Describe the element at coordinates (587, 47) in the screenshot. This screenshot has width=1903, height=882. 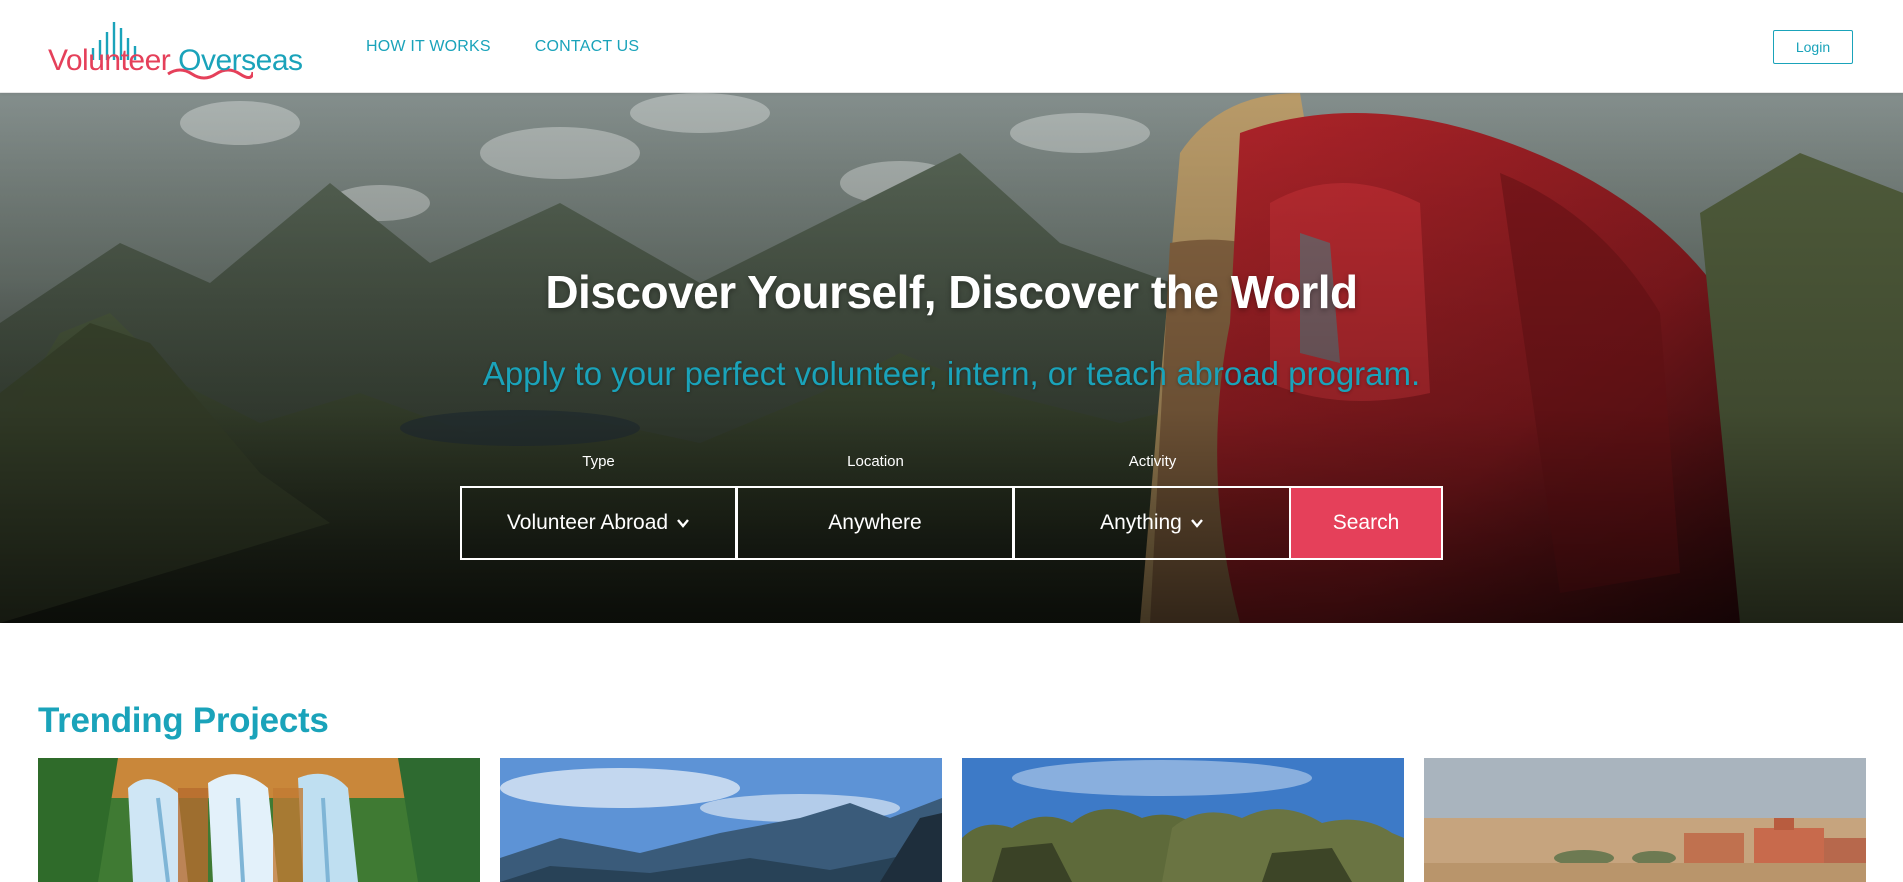
I see `nav-contact-us: CONTACT US` at that location.